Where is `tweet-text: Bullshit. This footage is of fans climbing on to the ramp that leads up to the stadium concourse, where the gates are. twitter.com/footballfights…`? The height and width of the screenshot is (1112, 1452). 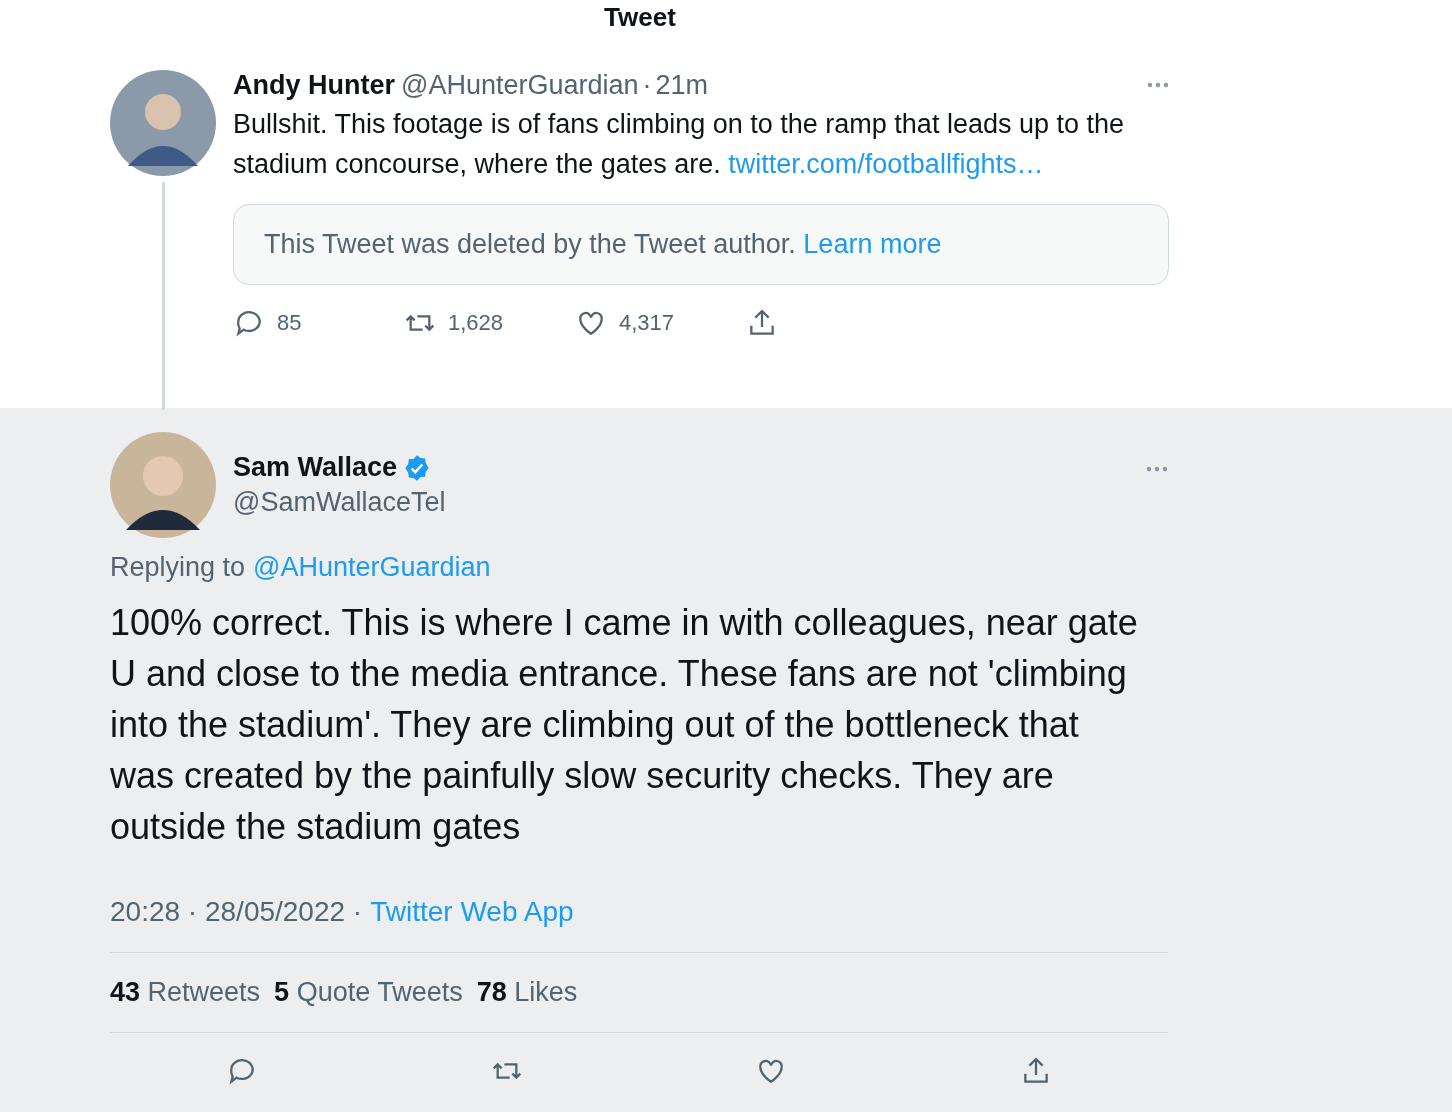
tweet-text: Bullshit. This footage is of fans climbing on to the ramp that leads up to the stadium concourse, where the gates are. twitter.com/footballfights… is located at coordinates (679, 144).